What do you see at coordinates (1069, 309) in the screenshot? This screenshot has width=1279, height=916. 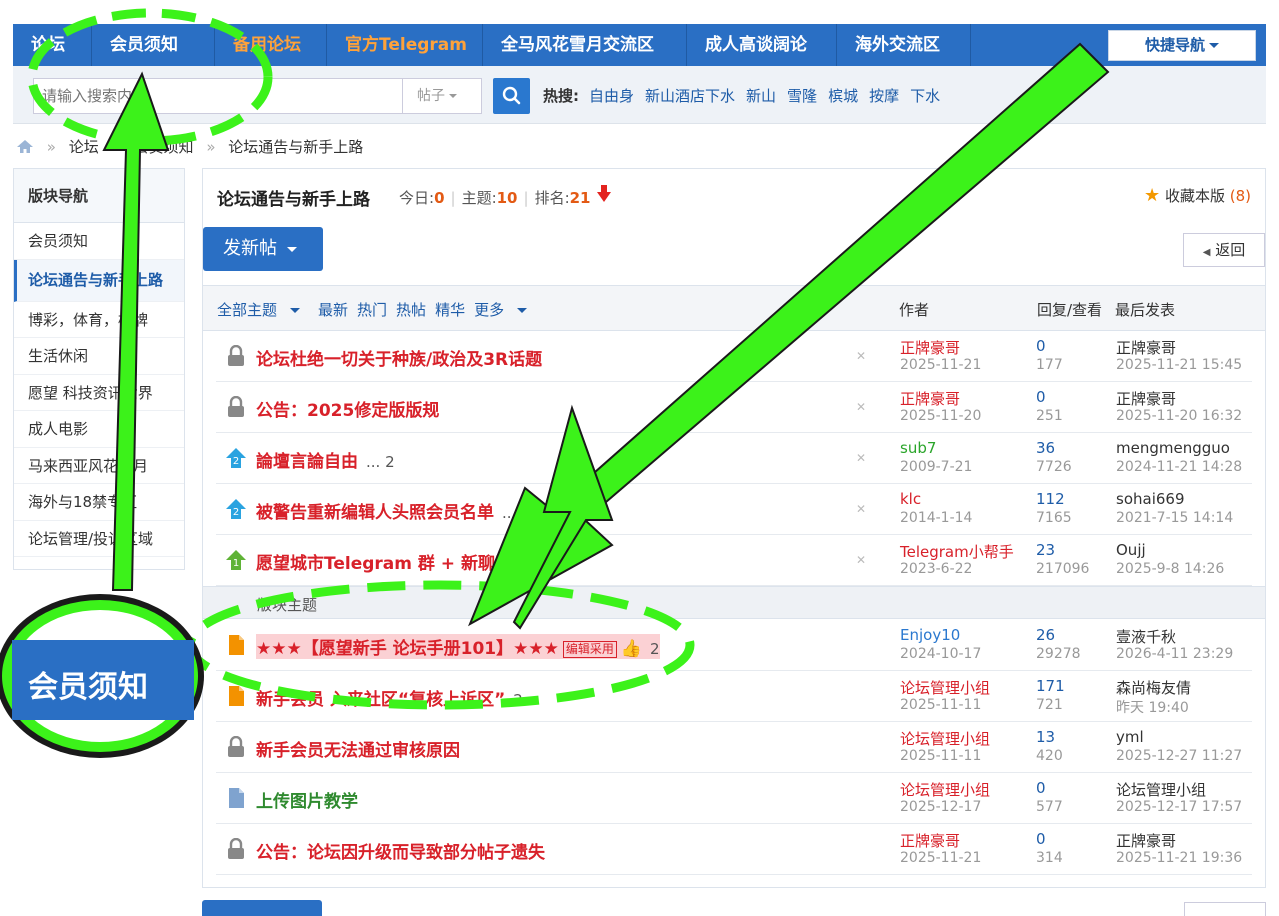 I see `column-replies-views: 回复/查看` at bounding box center [1069, 309].